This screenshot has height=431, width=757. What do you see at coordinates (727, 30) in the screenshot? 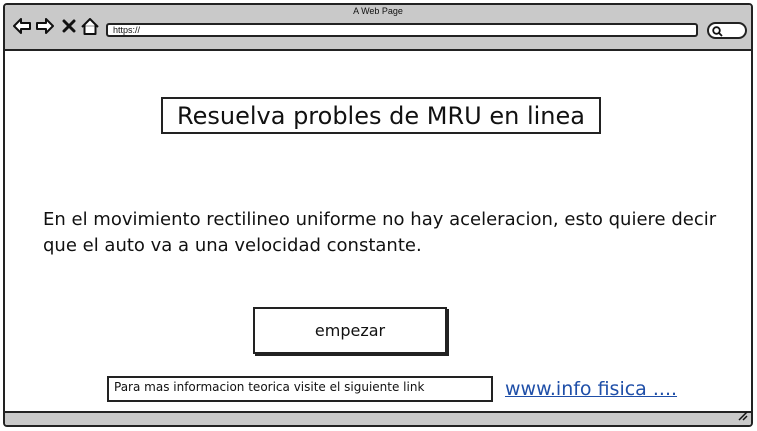
I see `search-box` at bounding box center [727, 30].